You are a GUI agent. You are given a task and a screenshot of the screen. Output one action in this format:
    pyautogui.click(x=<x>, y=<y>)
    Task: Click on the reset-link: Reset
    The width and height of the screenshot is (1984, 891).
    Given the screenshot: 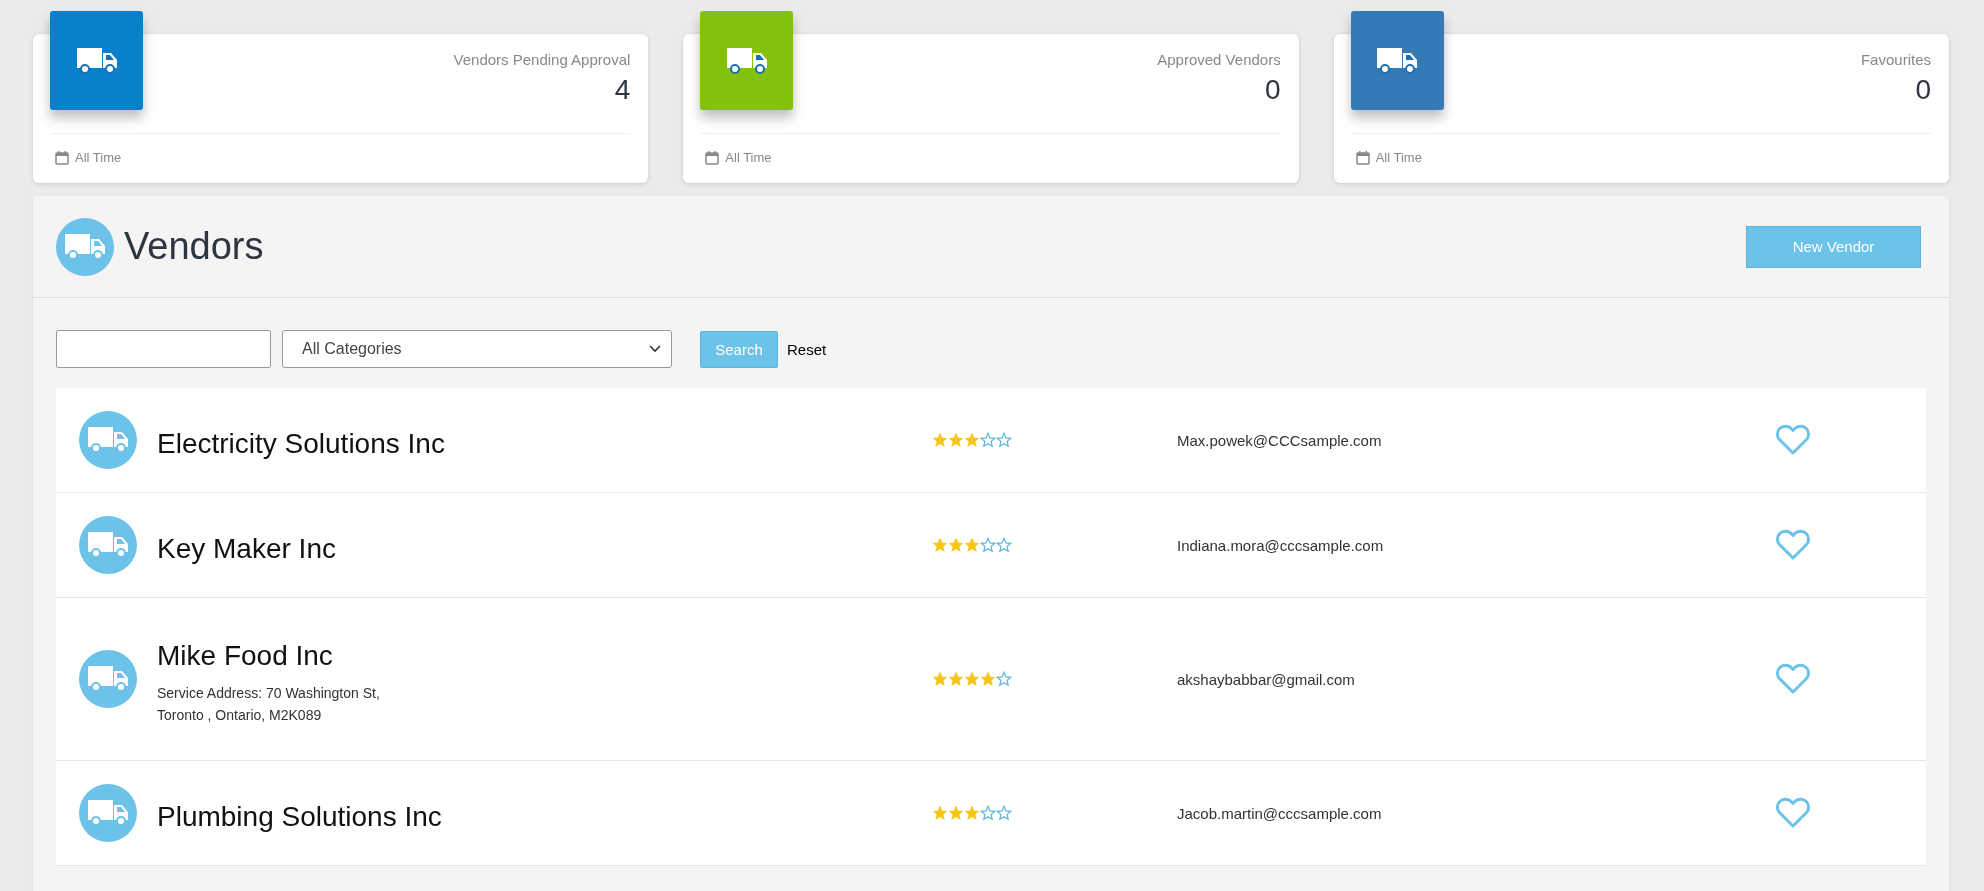 What is the action you would take?
    pyautogui.click(x=807, y=349)
    